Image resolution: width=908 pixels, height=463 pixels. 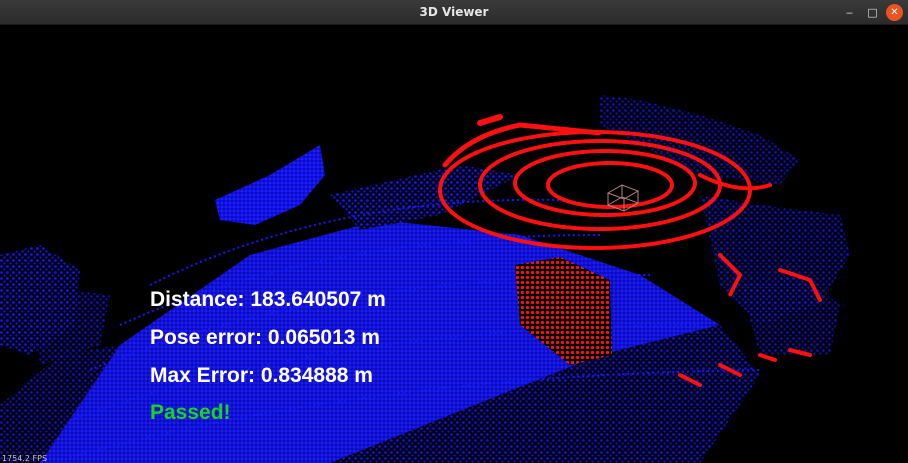 I want to click on window-title: 3D Viewer, so click(x=454, y=12).